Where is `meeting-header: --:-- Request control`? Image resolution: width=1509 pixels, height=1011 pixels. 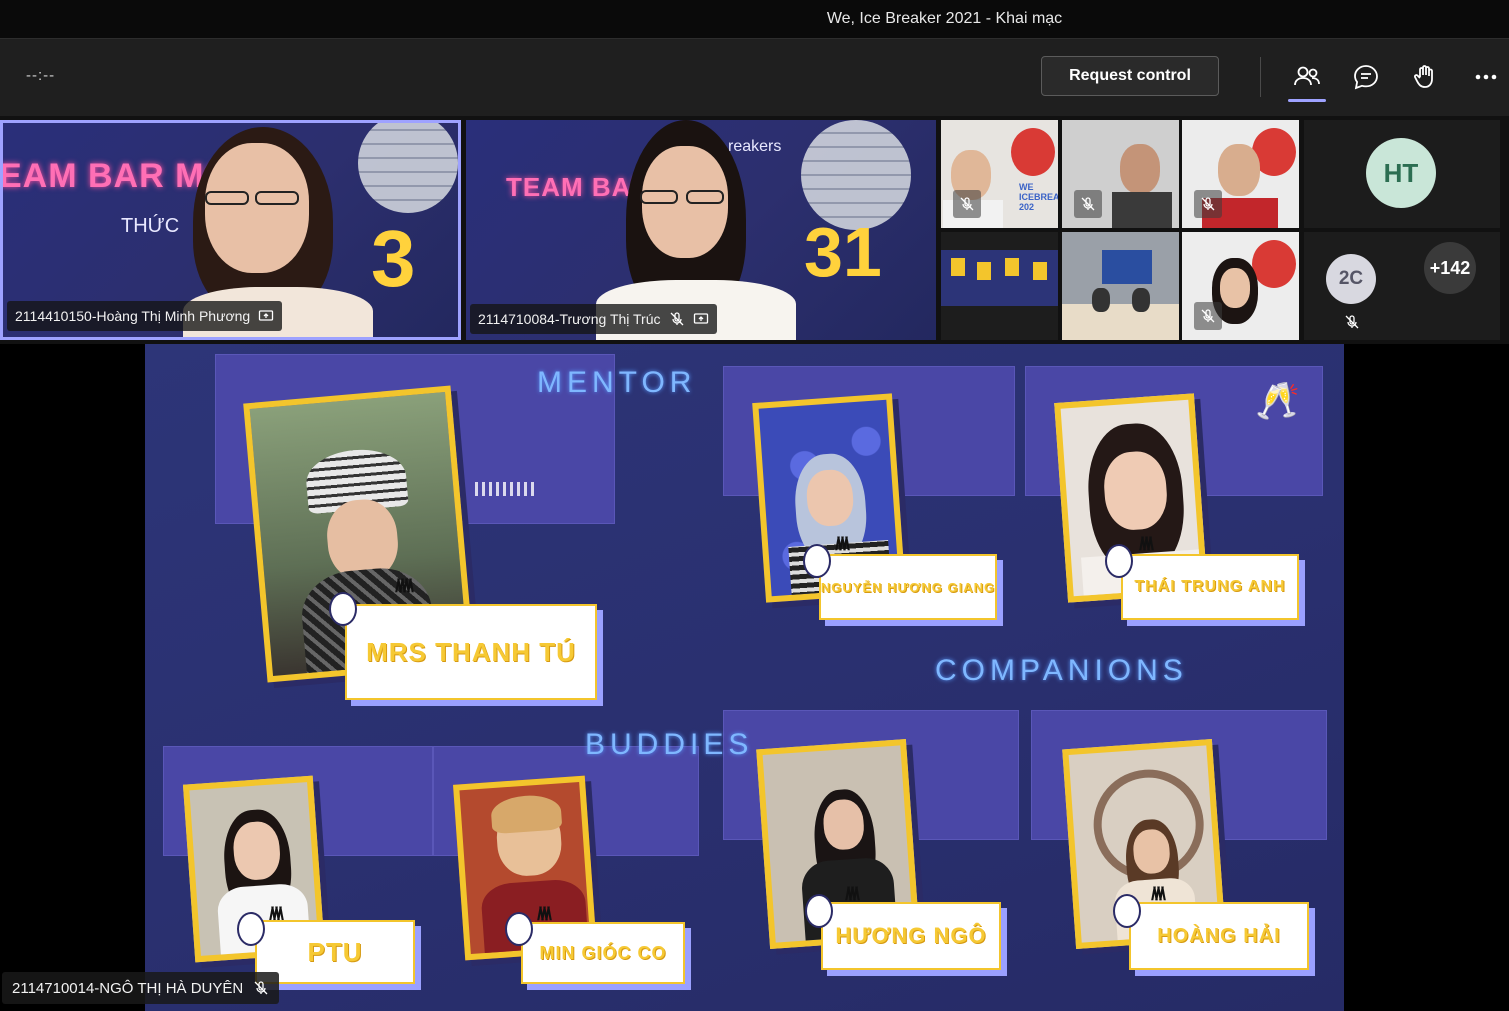 meeting-header: --:-- Request control is located at coordinates (754, 77).